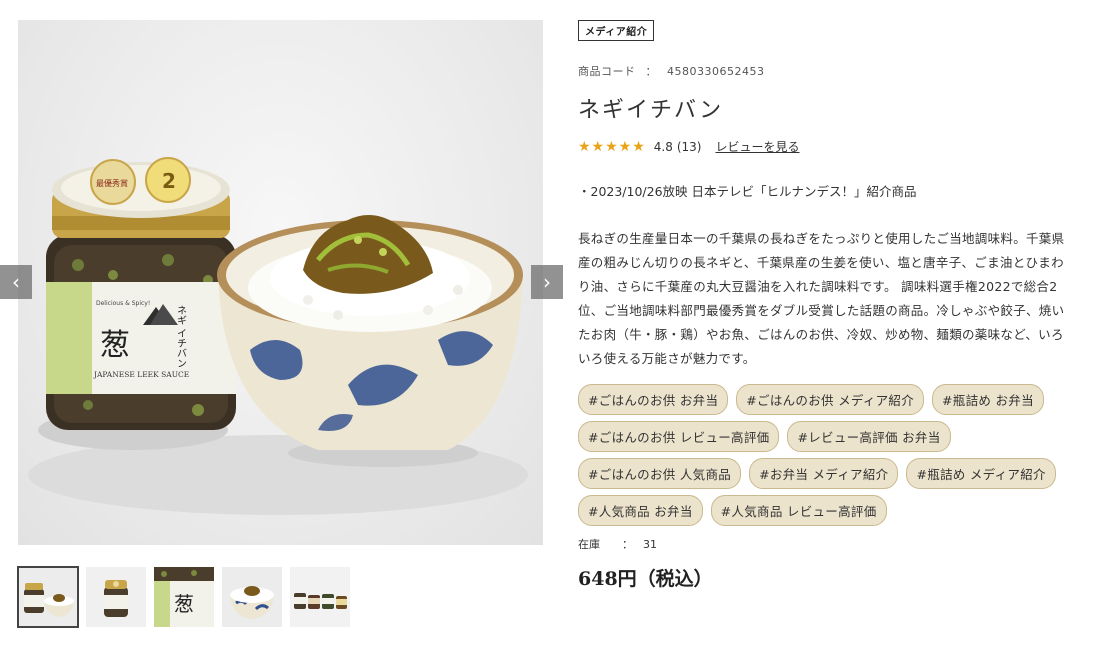 The height and width of the screenshot is (668, 1093). Describe the element at coordinates (48, 597) in the screenshot. I see `thumbnail-bowl-jar` at that location.